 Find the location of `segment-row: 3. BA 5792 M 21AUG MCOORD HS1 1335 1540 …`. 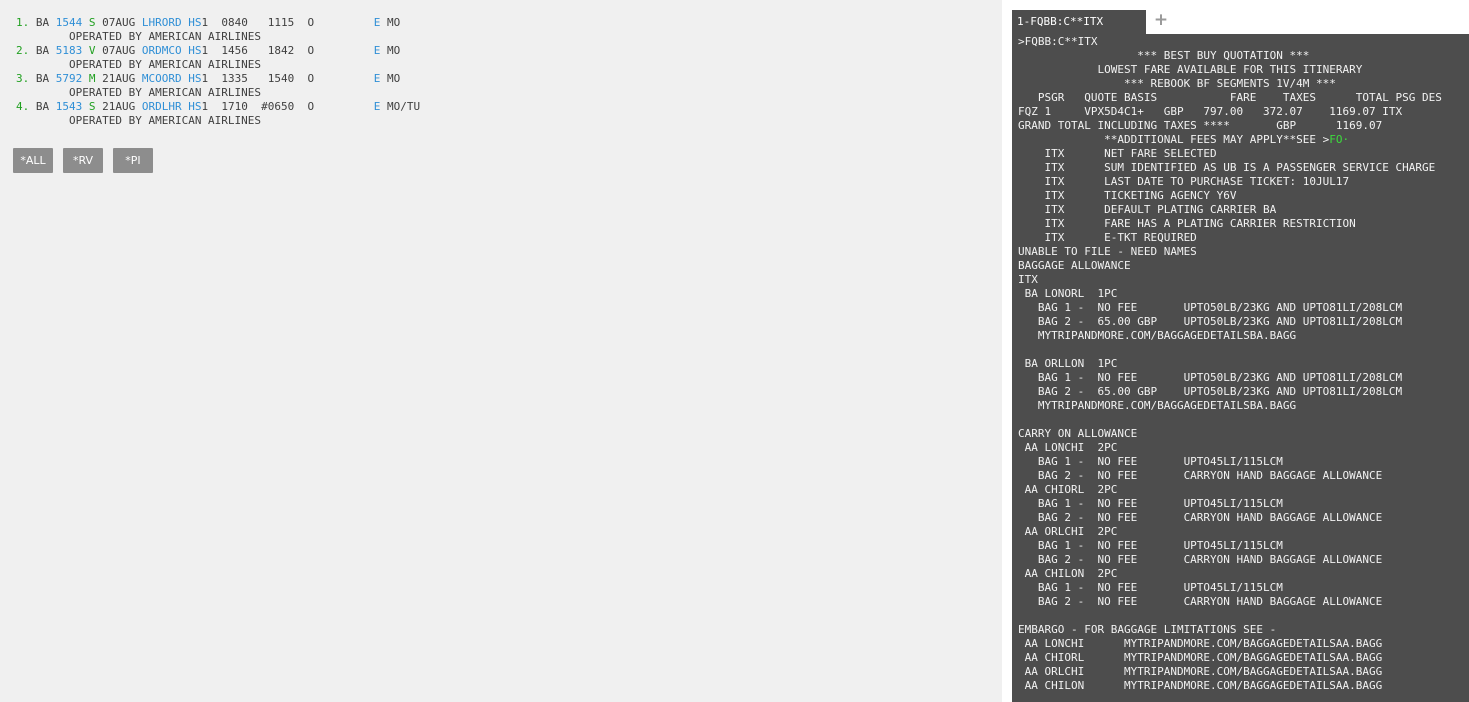

segment-row: 3. BA 5792 M 21AUG MCOORD HS1 1335 1540 … is located at coordinates (218, 79).